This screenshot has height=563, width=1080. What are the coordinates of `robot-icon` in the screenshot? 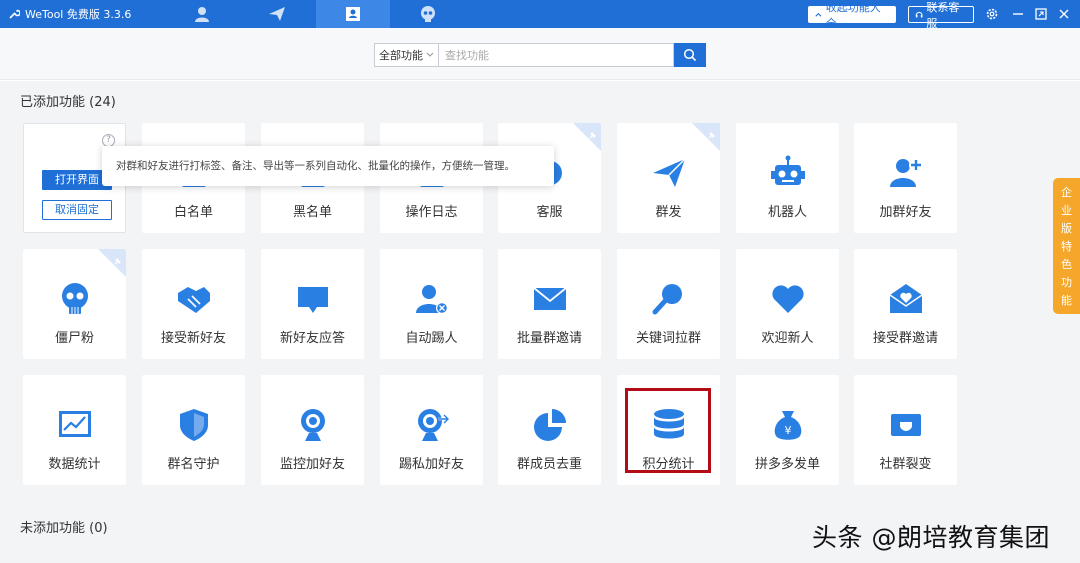 It's located at (788, 173).